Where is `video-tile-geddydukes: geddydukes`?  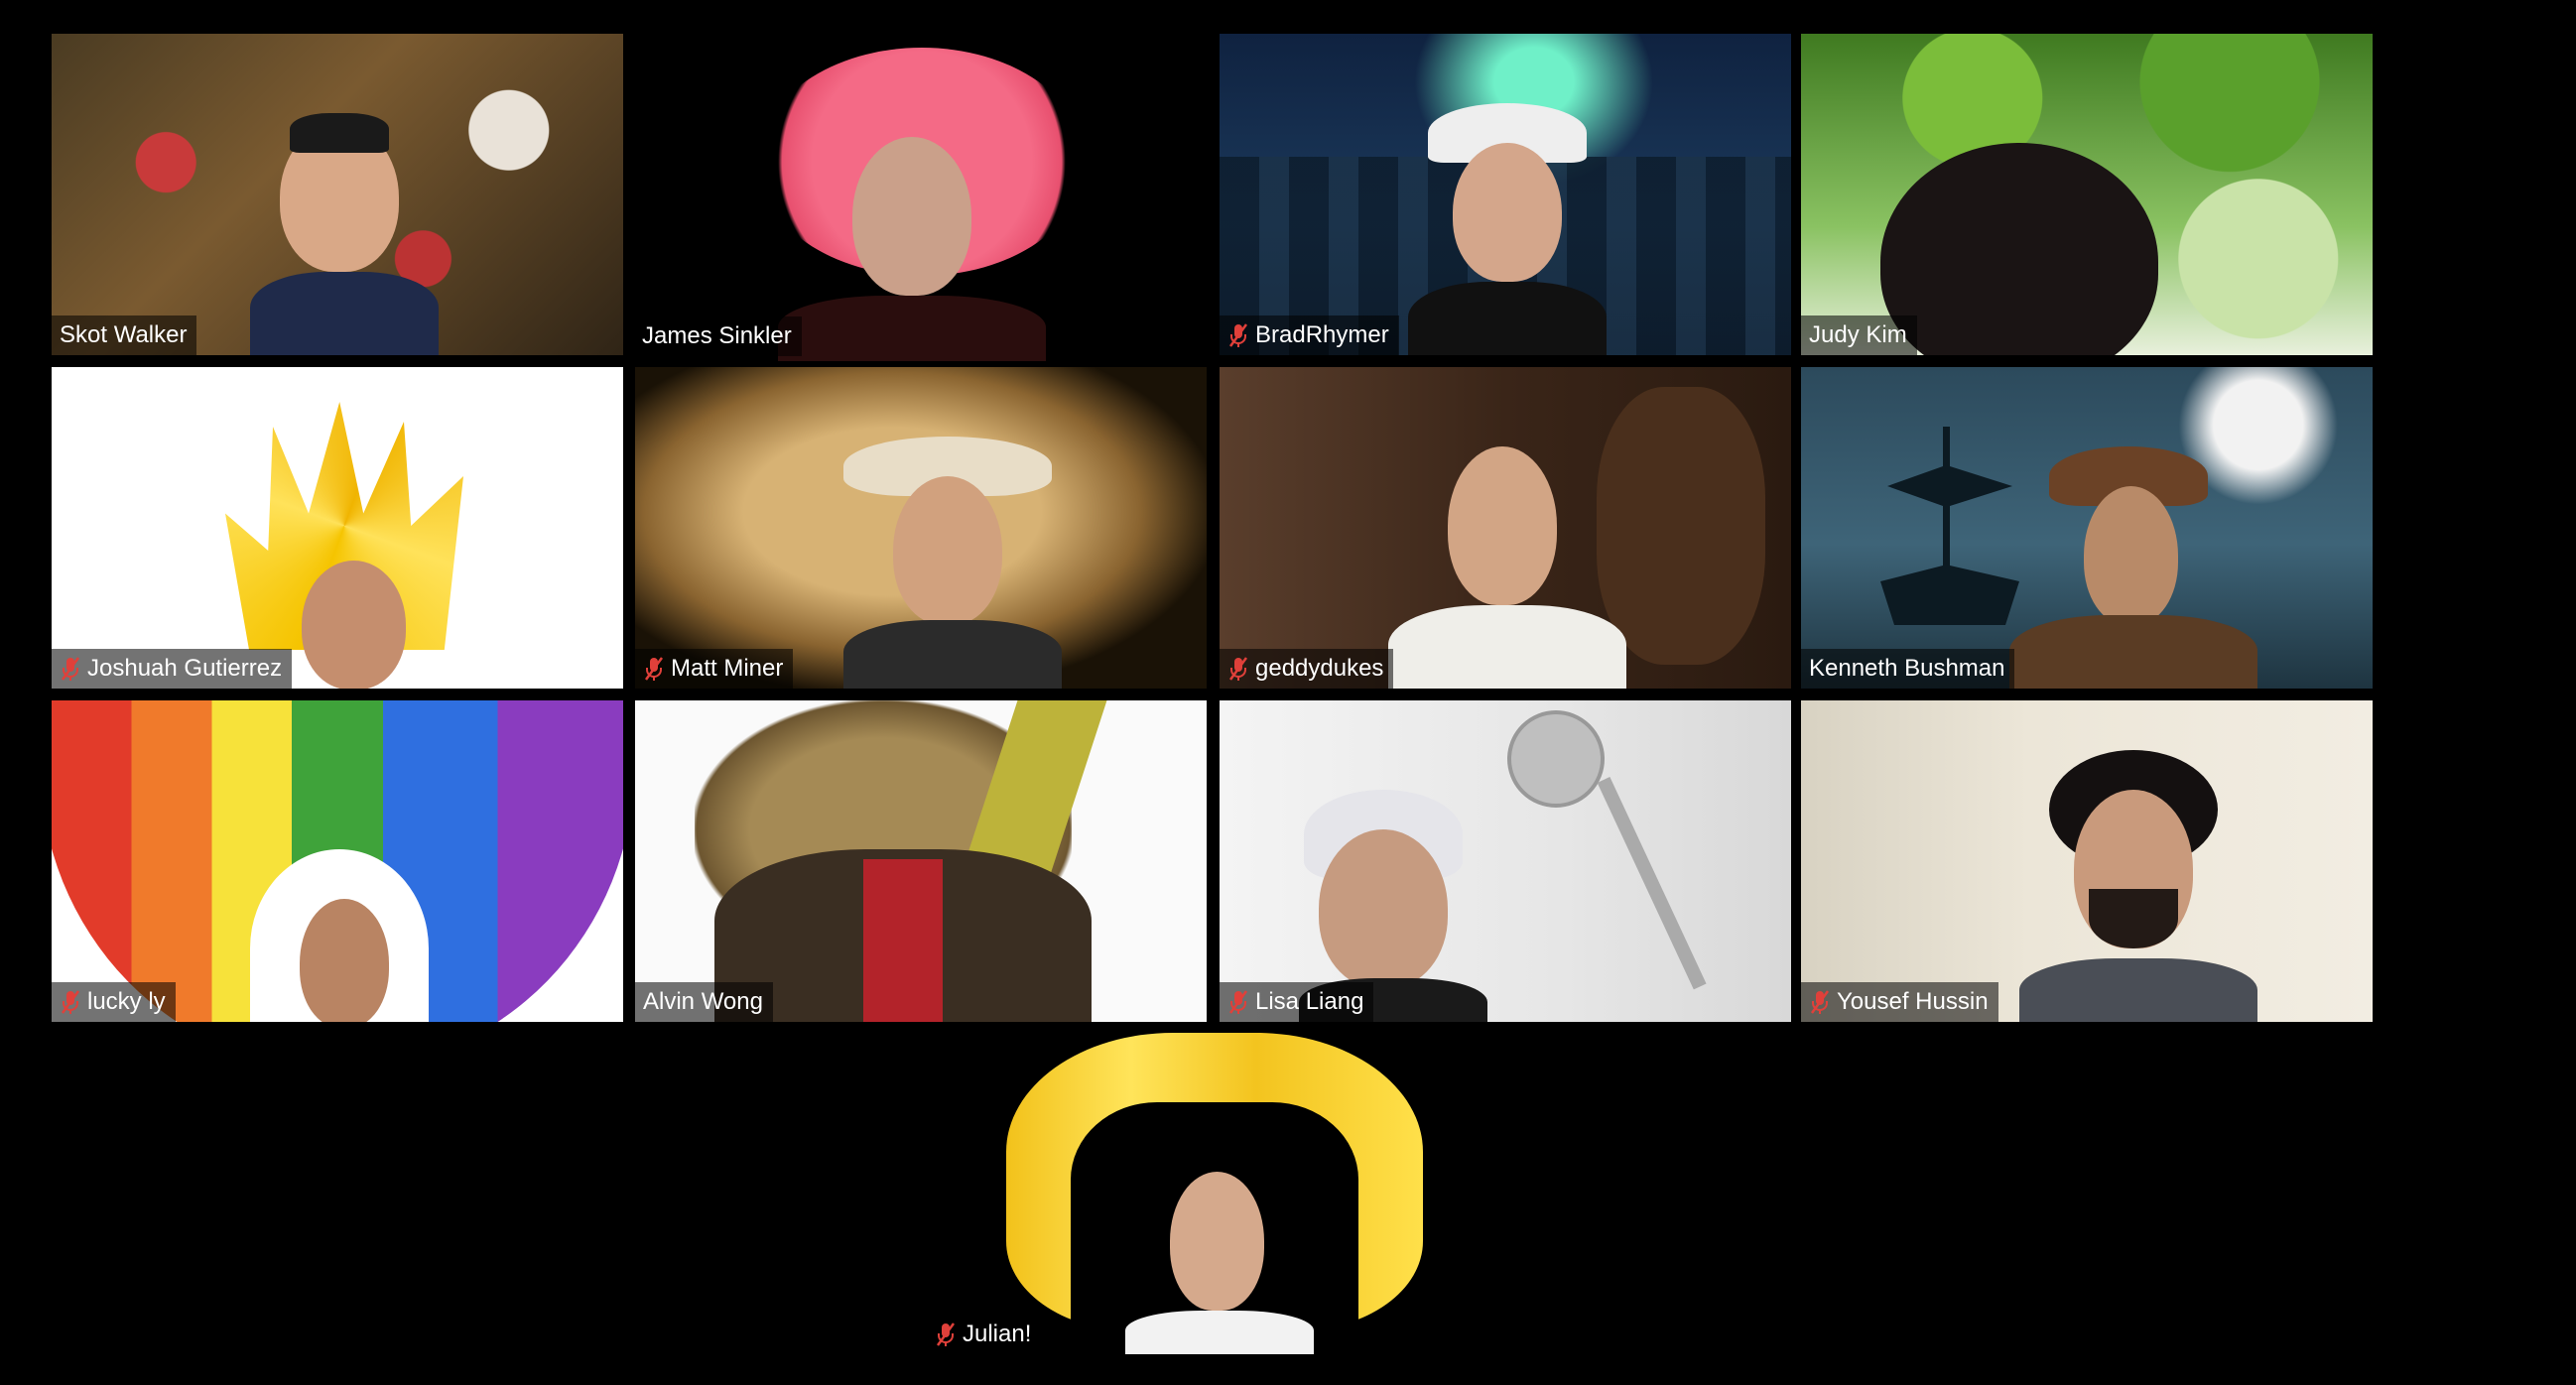
video-tile-geddydukes: geddydukes is located at coordinates (1506, 528).